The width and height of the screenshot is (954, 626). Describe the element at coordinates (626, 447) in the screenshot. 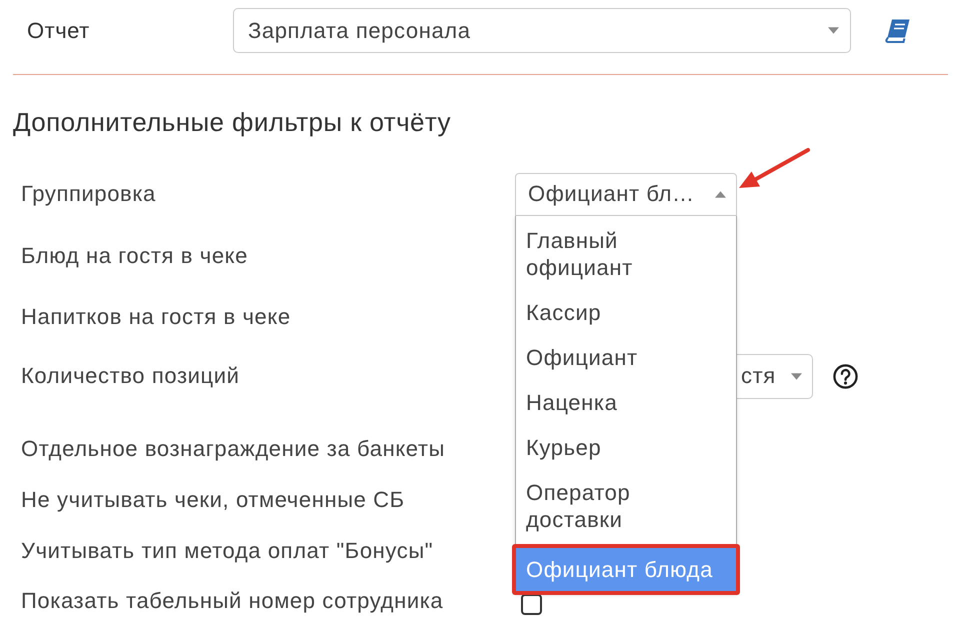

I see `menu-option: Курьер` at that location.